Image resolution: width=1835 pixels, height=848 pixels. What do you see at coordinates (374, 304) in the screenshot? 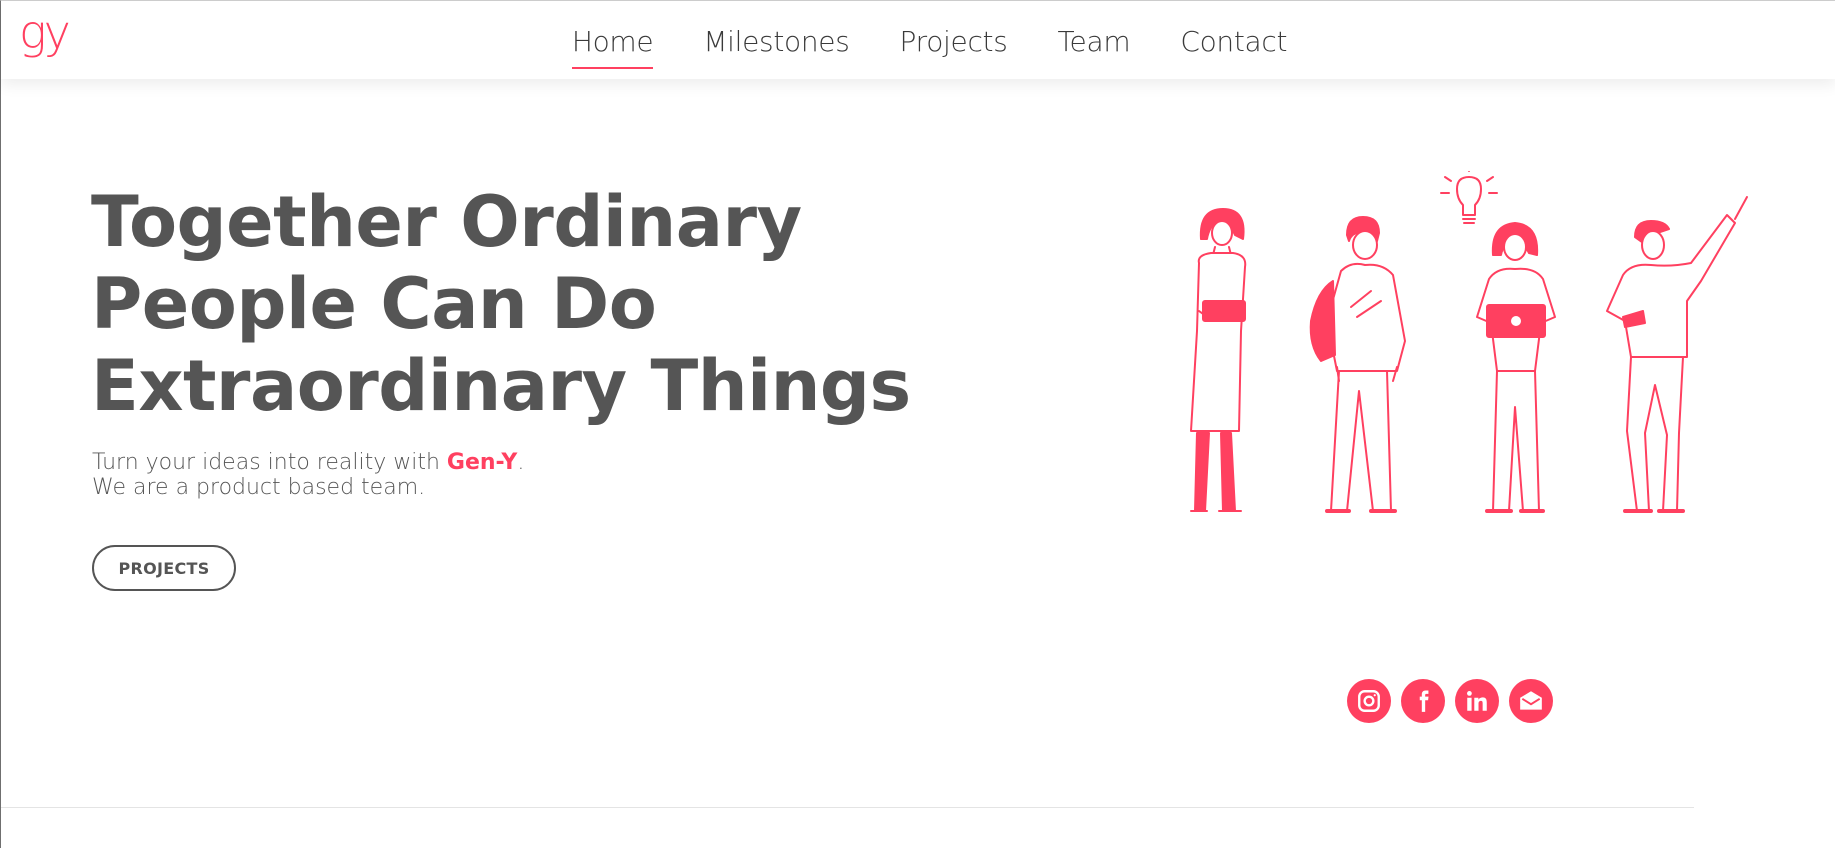
I see `hero-title-line: People Can Do` at bounding box center [374, 304].